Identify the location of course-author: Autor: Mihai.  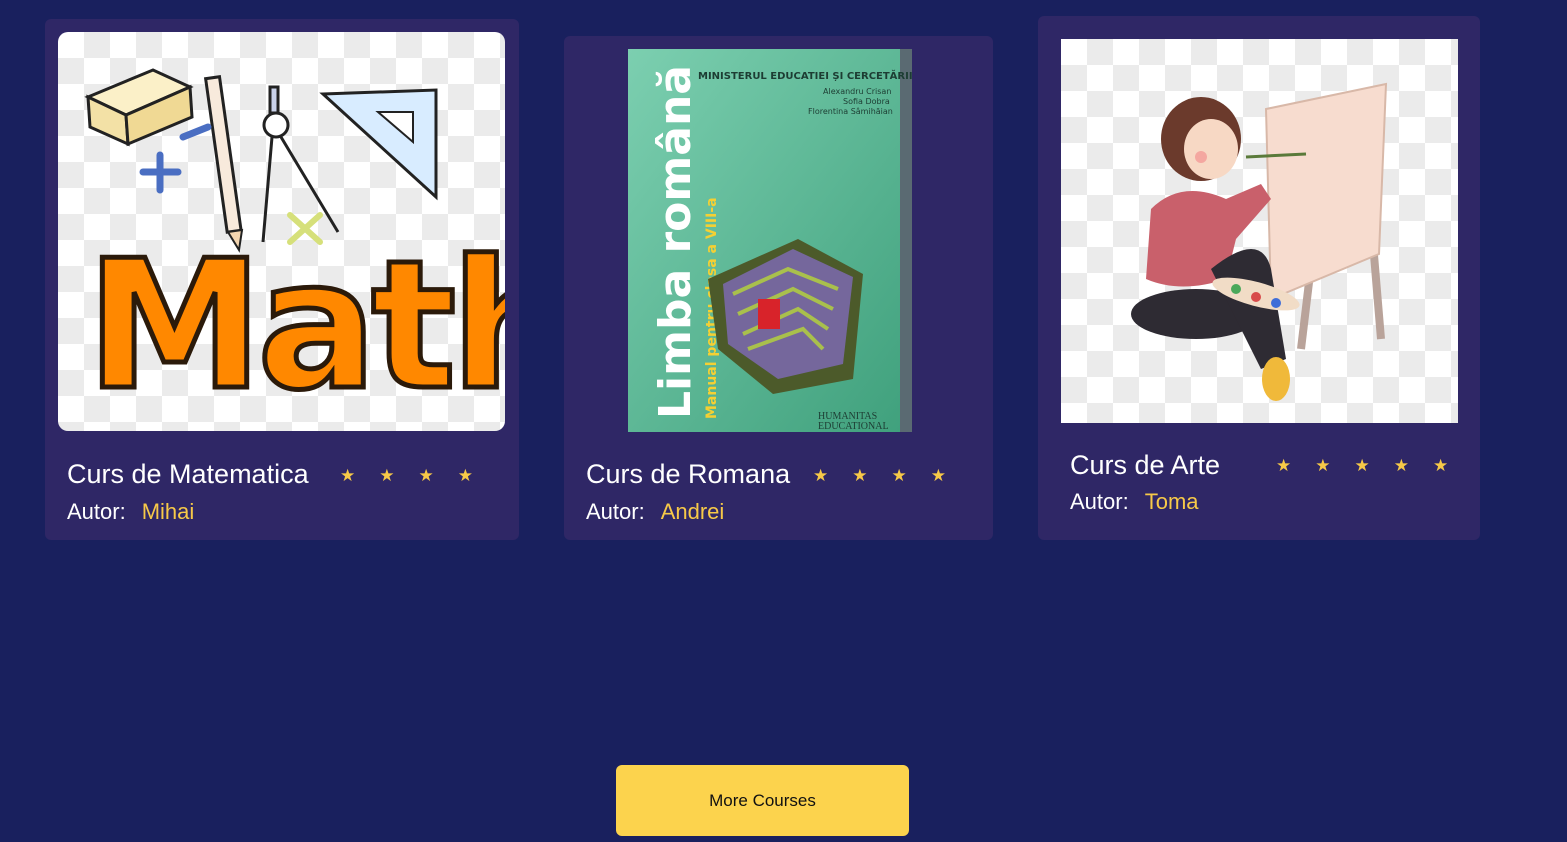
(130, 512).